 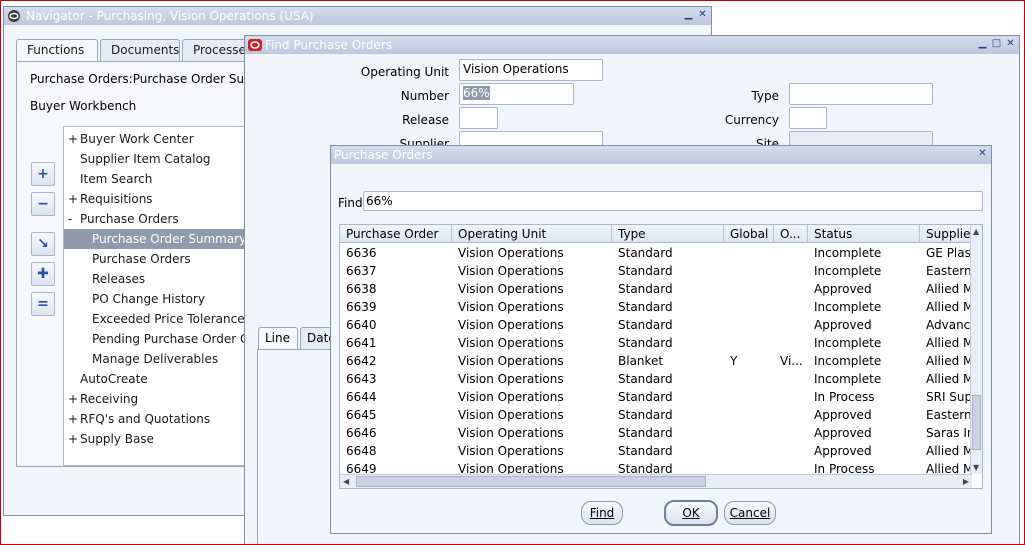 I want to click on release-field, so click(x=478, y=118).